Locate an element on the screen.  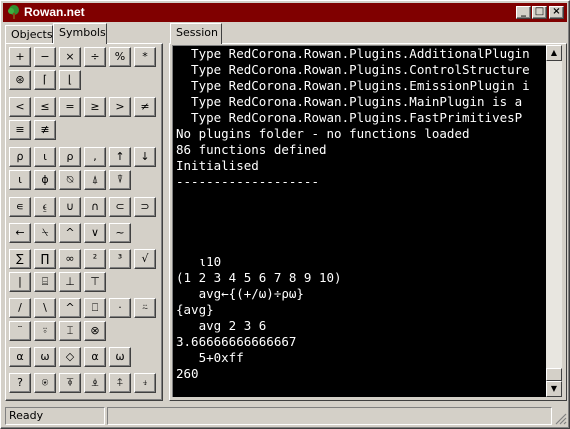
symbol-button: ⍺ is located at coordinates (95, 357).